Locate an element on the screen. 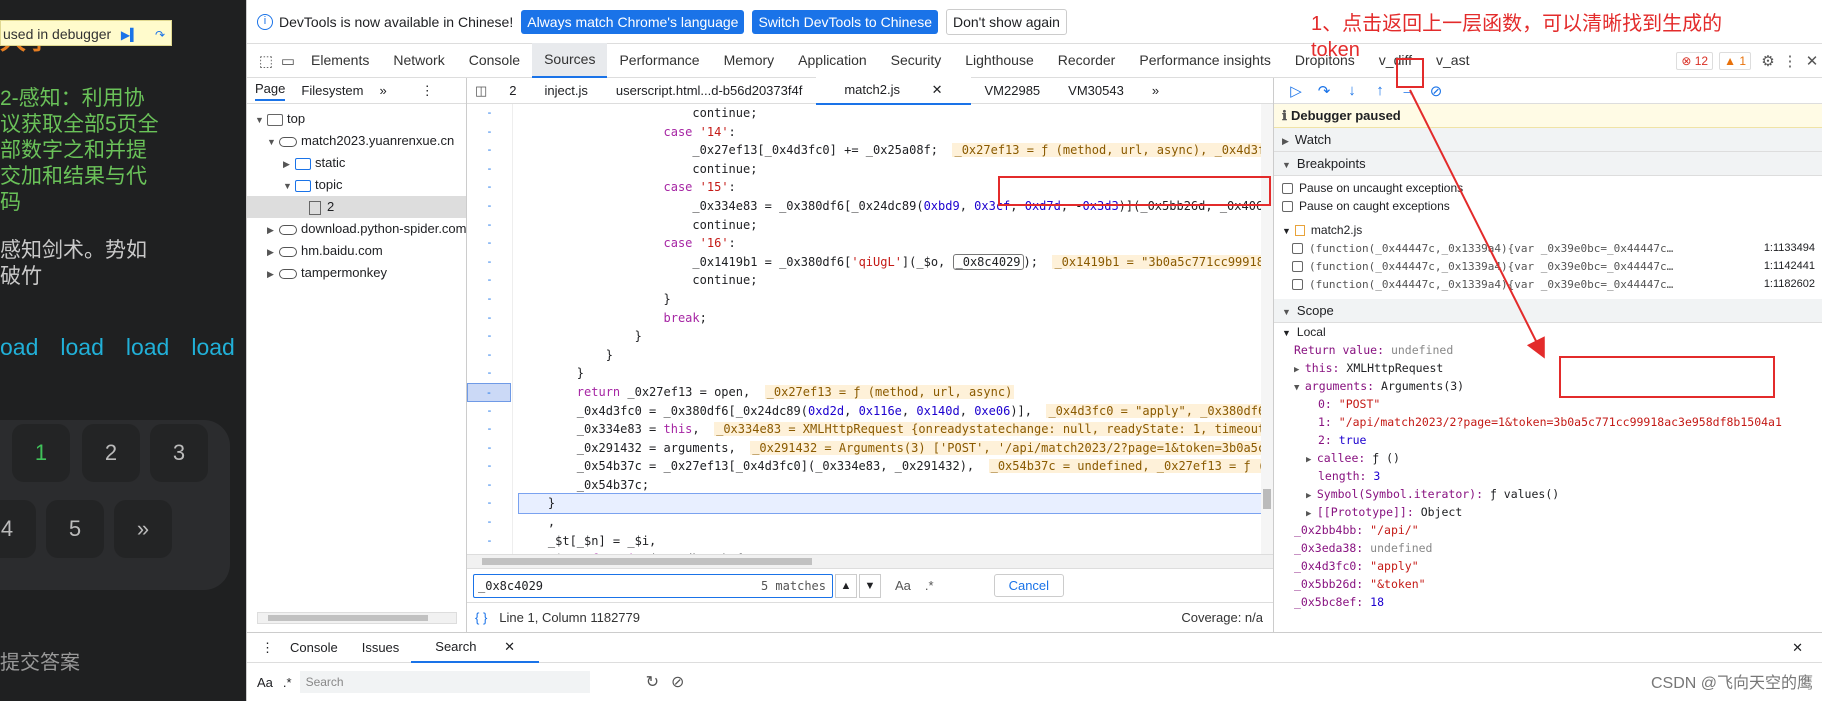 This screenshot has width=1822, height=701. tab-security: Security is located at coordinates (916, 60).